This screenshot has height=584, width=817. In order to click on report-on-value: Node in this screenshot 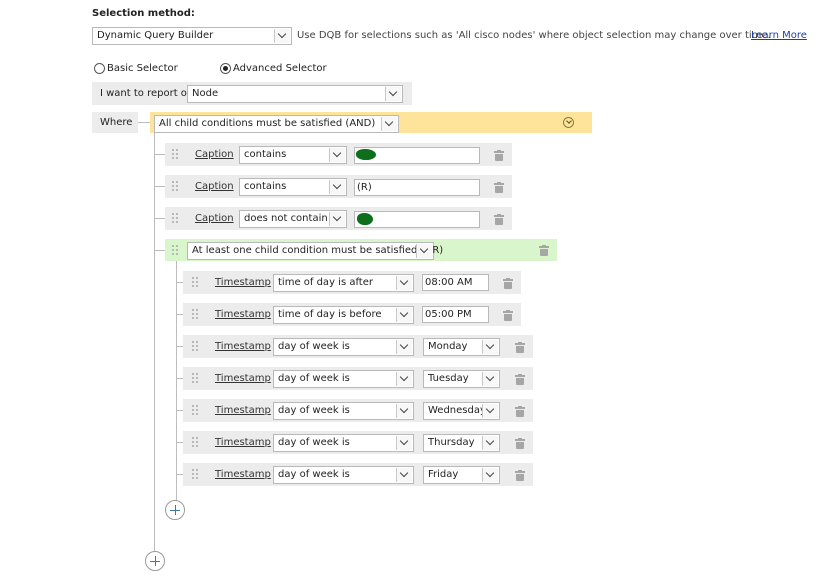, I will do `click(205, 93)`.